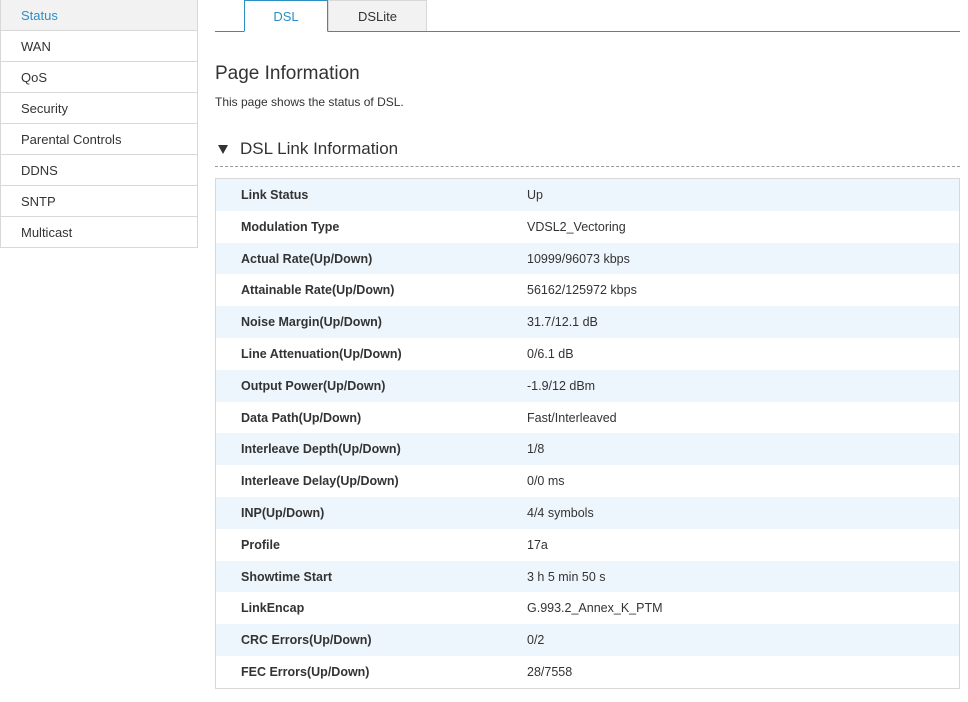 The height and width of the screenshot is (702, 968). I want to click on row-value: G.993.2_Annex_K_PTM, so click(595, 608).